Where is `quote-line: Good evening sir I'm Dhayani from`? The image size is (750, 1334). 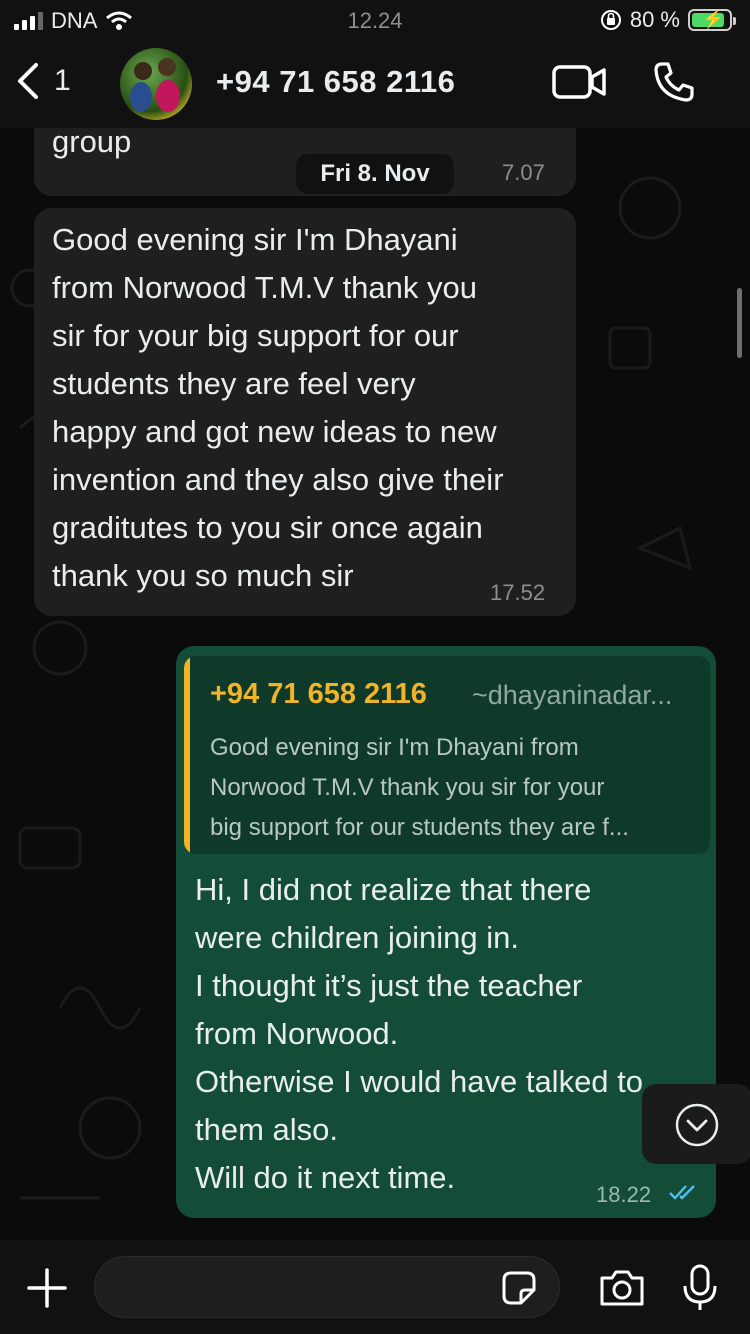
quote-line: Good evening sir I'm Dhayani from is located at coordinates (394, 747).